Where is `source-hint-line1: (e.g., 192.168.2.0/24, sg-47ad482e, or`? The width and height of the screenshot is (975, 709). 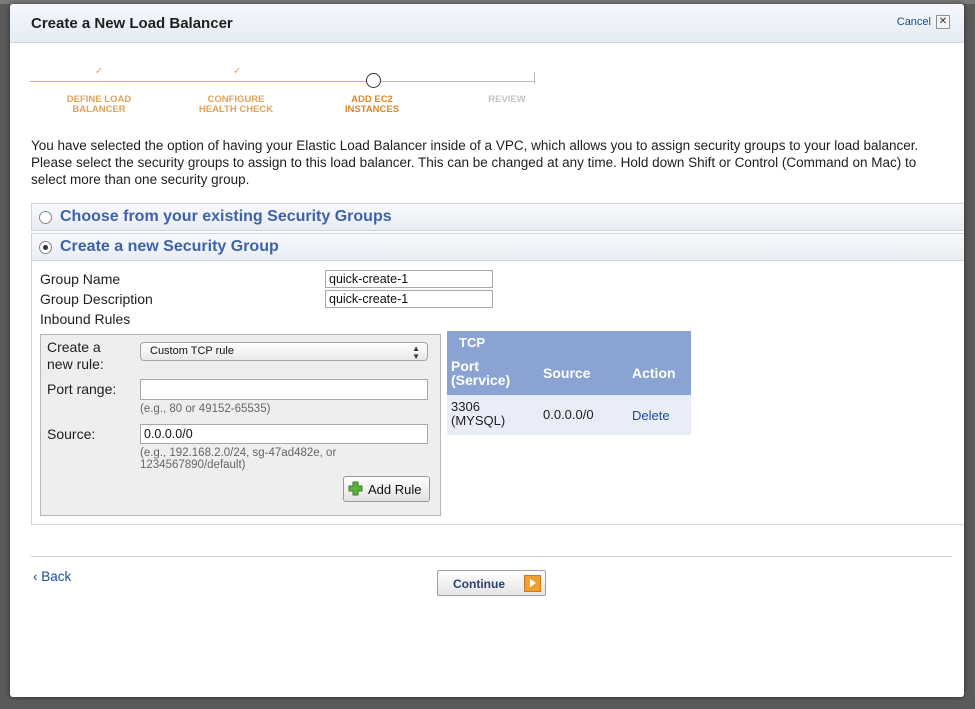
source-hint-line1: (e.g., 192.168.2.0/24, sg-47ad482e, or is located at coordinates (238, 453).